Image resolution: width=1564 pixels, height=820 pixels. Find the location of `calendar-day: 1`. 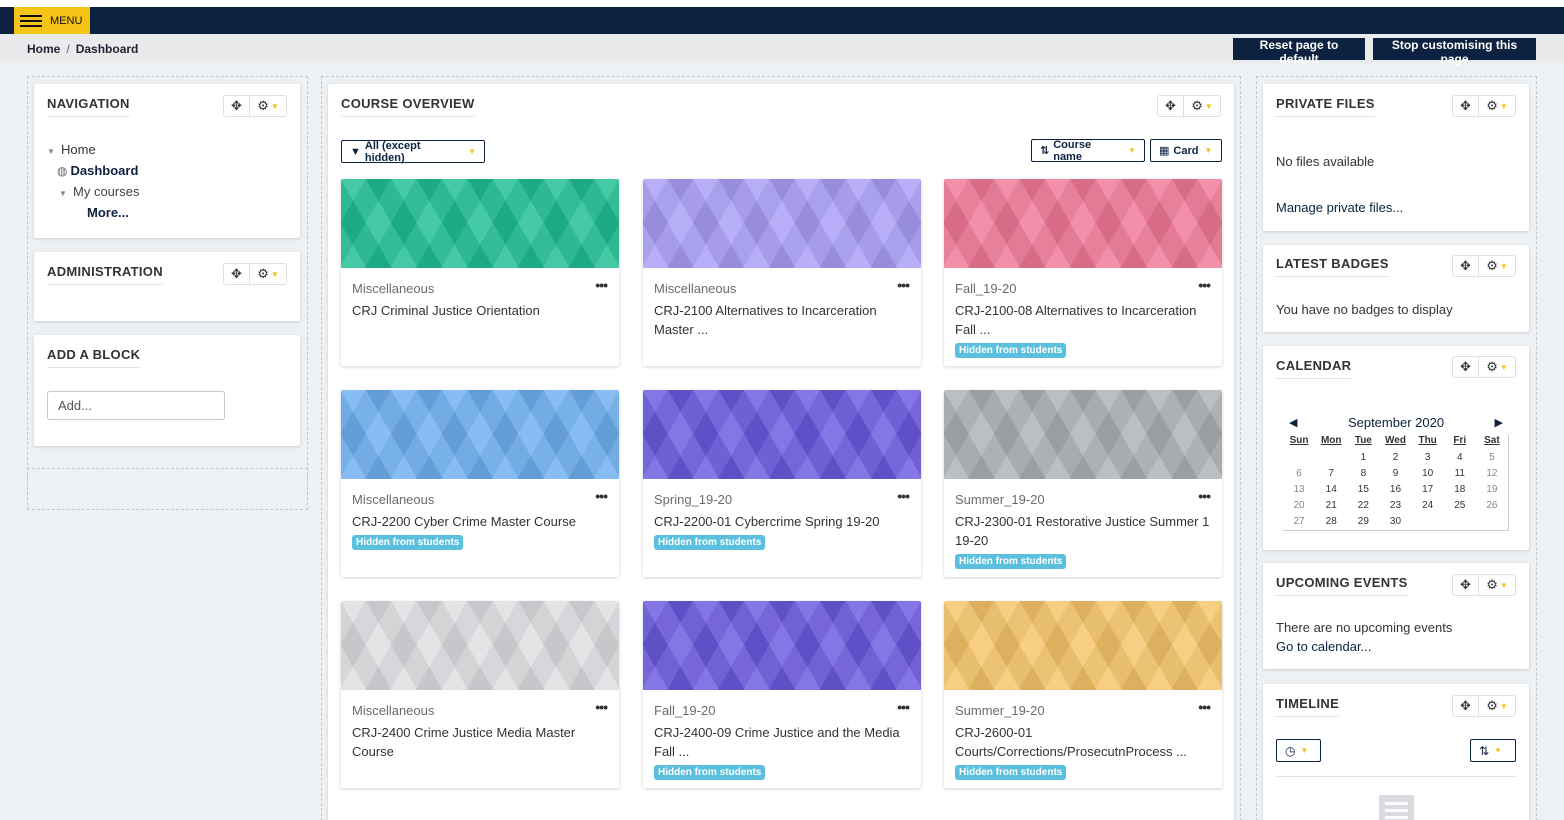

calendar-day: 1 is located at coordinates (1363, 458).